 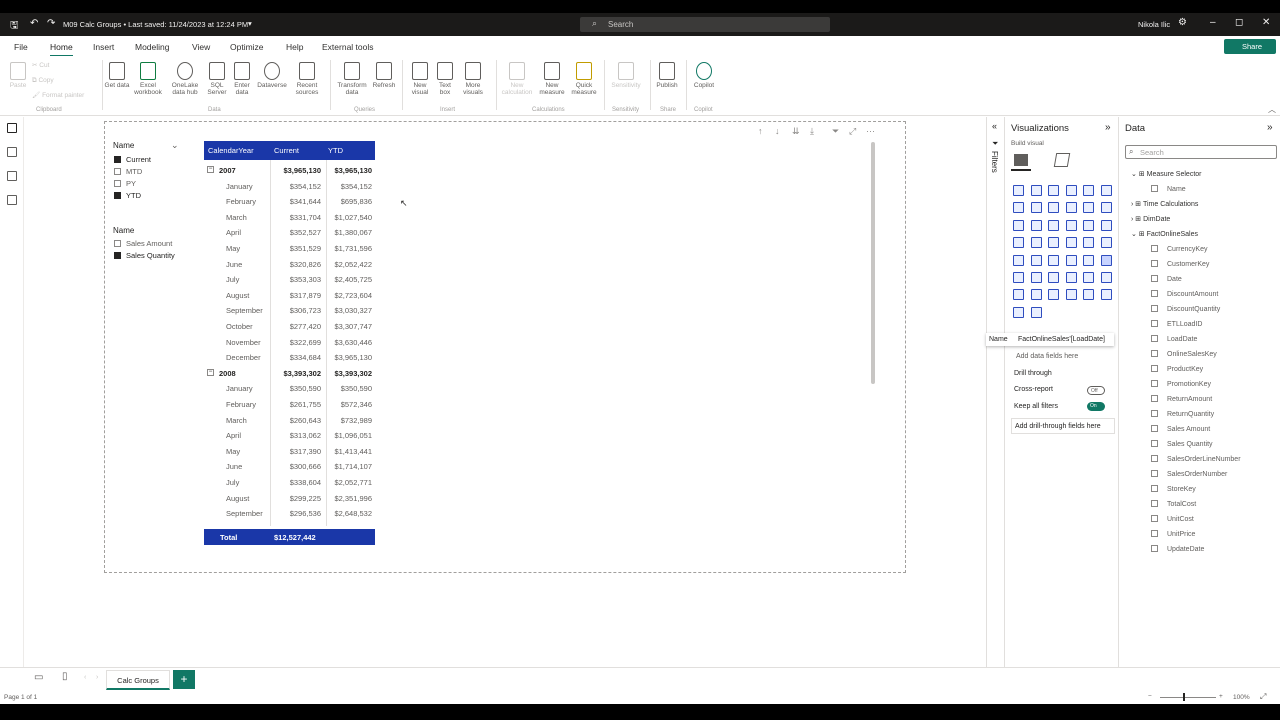 I want to click on header-calendar-year: CalendarYear, so click(x=231, y=150).